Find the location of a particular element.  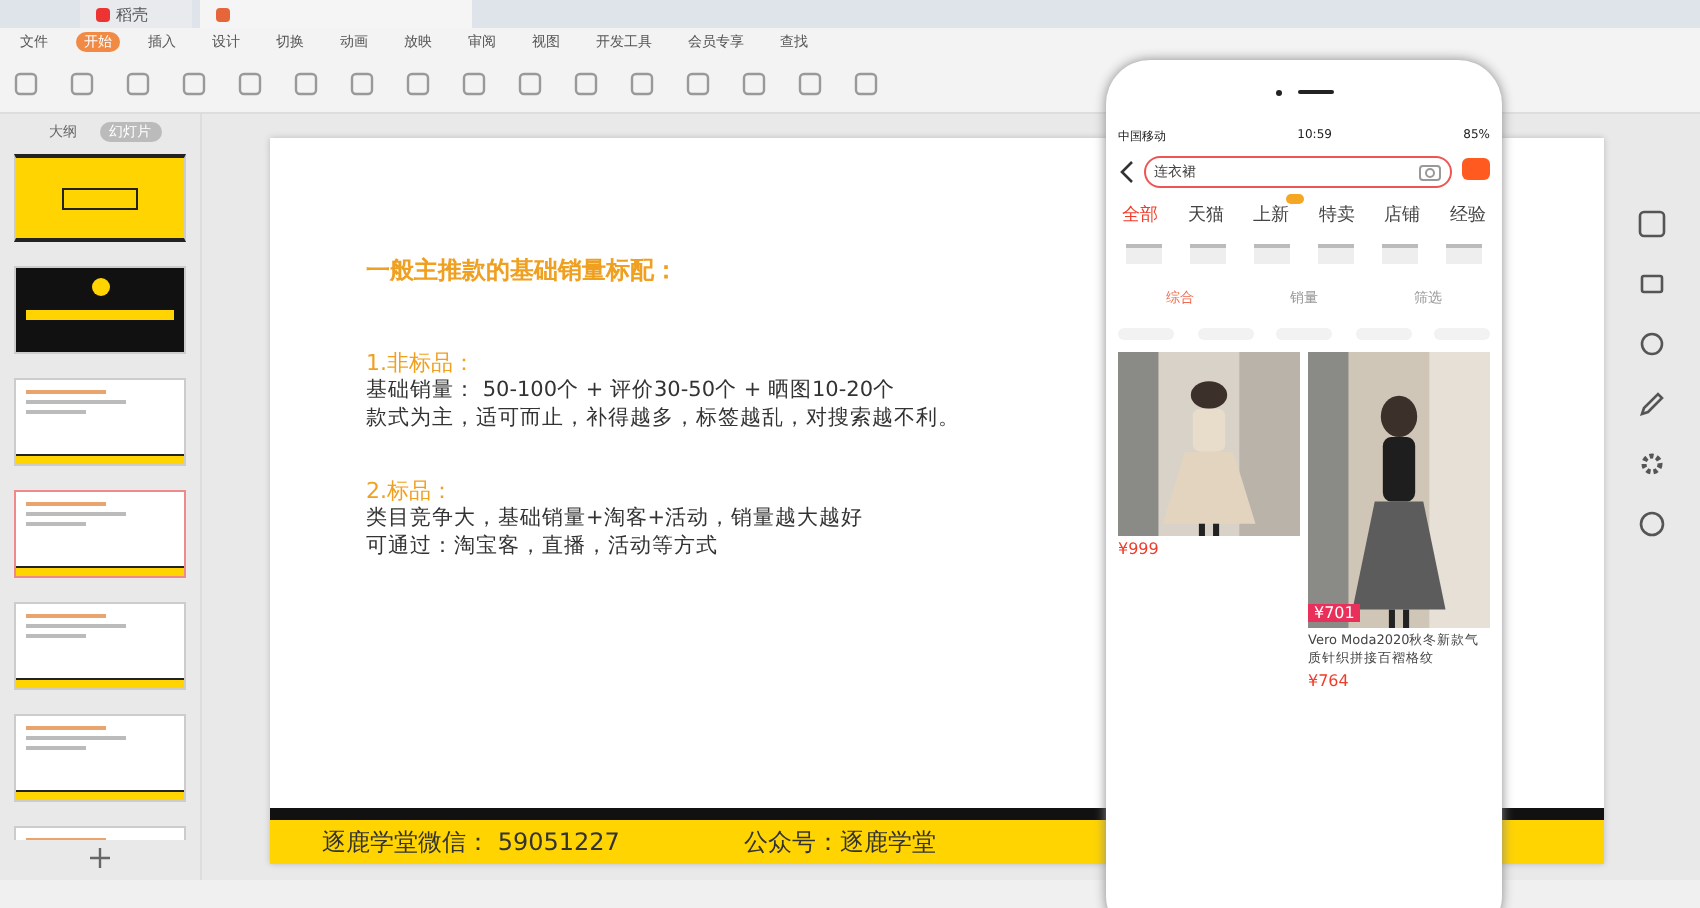

section-heading: 1.非标品： is located at coordinates (421, 363).